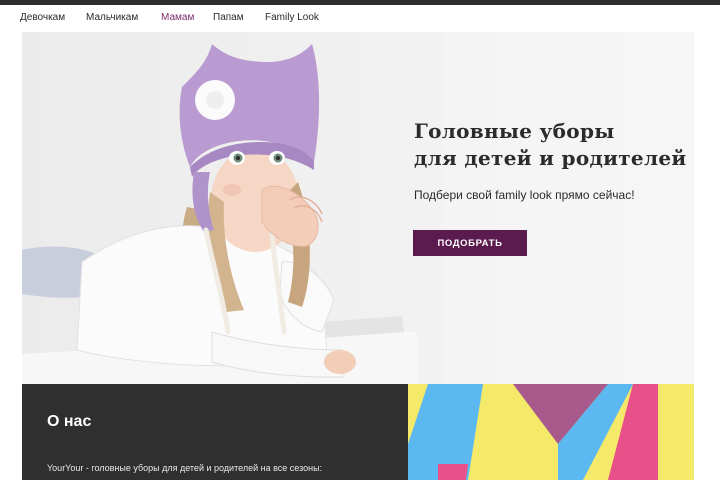 Image resolution: width=720 pixels, height=480 pixels. Describe the element at coordinates (69, 421) in the screenshot. I see `about-title: О нас` at that location.